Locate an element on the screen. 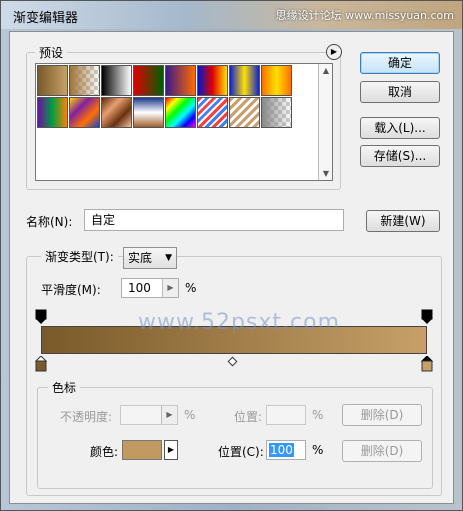  color-stops-label: 色标 is located at coordinates (64, 387).